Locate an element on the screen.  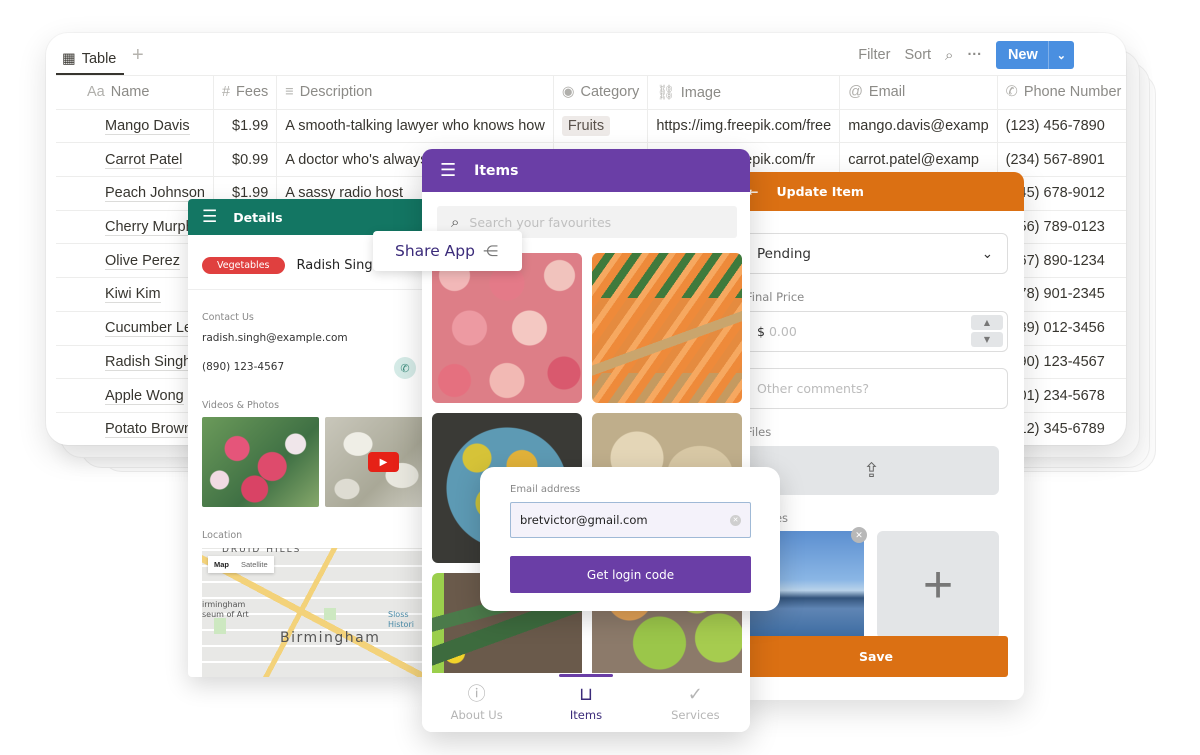
cell-phone-text: (234) 567-8901 is located at coordinates (1055, 159).